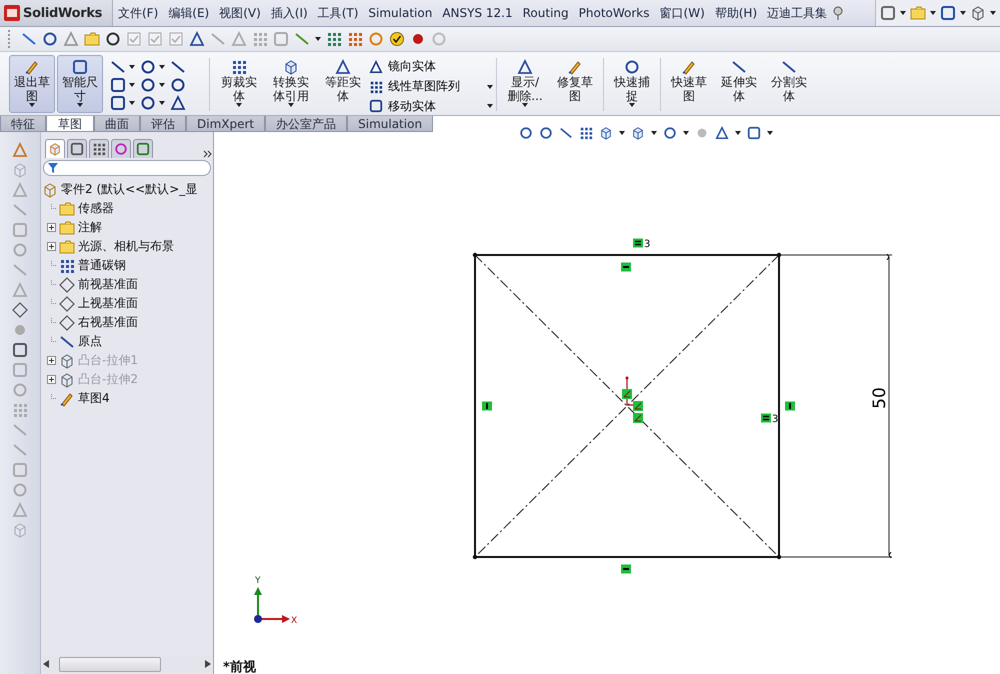 The height and width of the screenshot is (674, 1000). Describe the element at coordinates (90, 341) in the screenshot. I see `tree-item: 原点` at that location.